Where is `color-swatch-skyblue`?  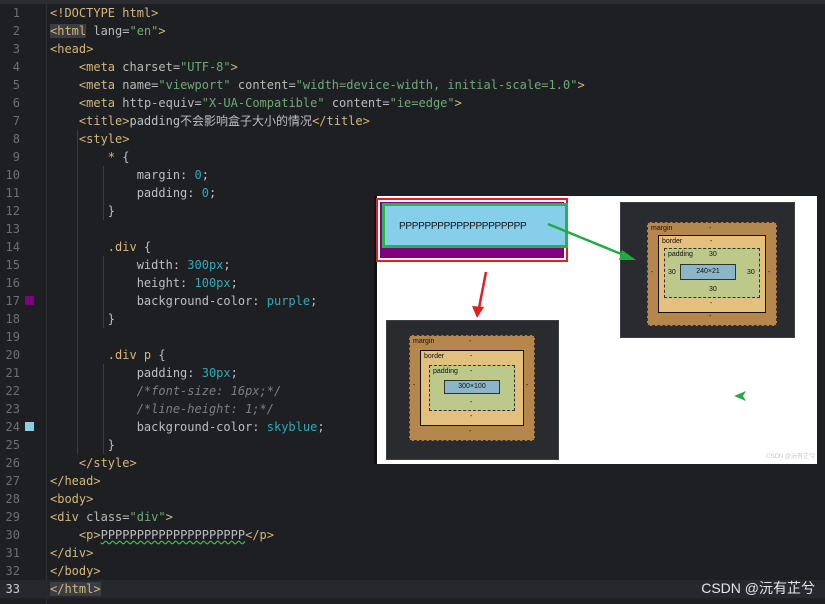 color-swatch-skyblue is located at coordinates (29, 426).